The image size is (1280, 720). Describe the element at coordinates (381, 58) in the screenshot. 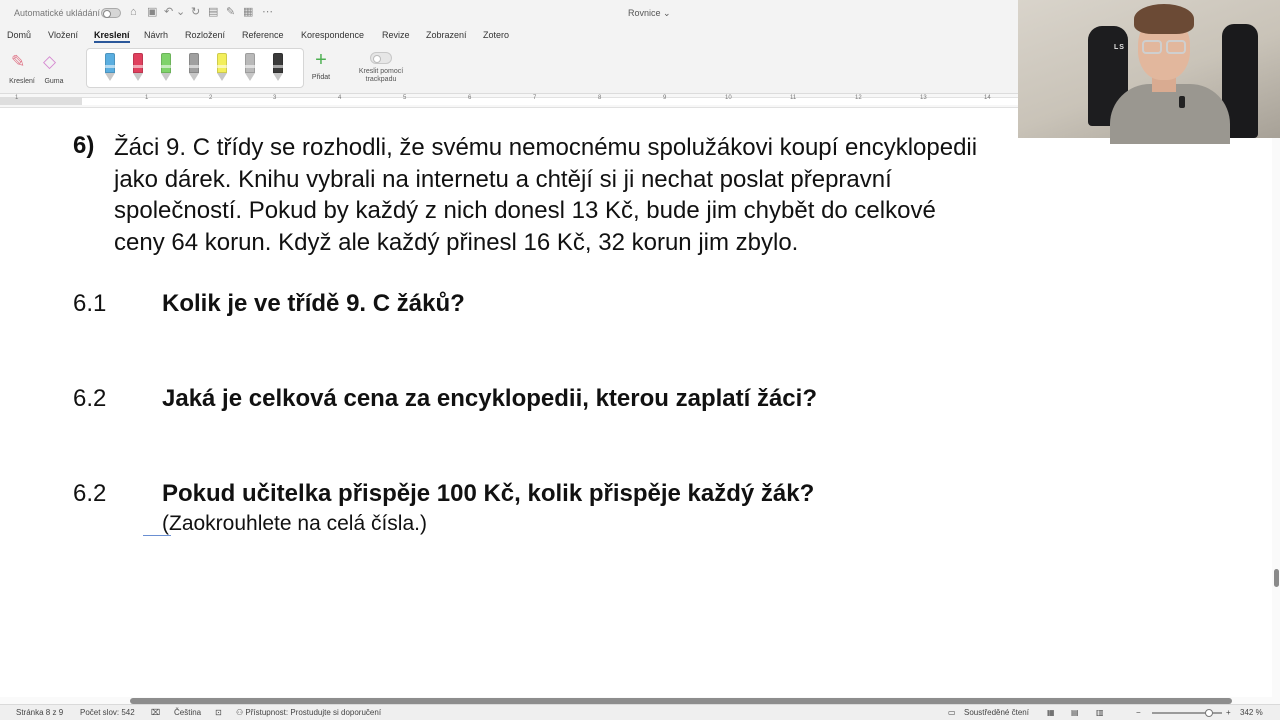

I see `trackpad-toggle-switch` at that location.